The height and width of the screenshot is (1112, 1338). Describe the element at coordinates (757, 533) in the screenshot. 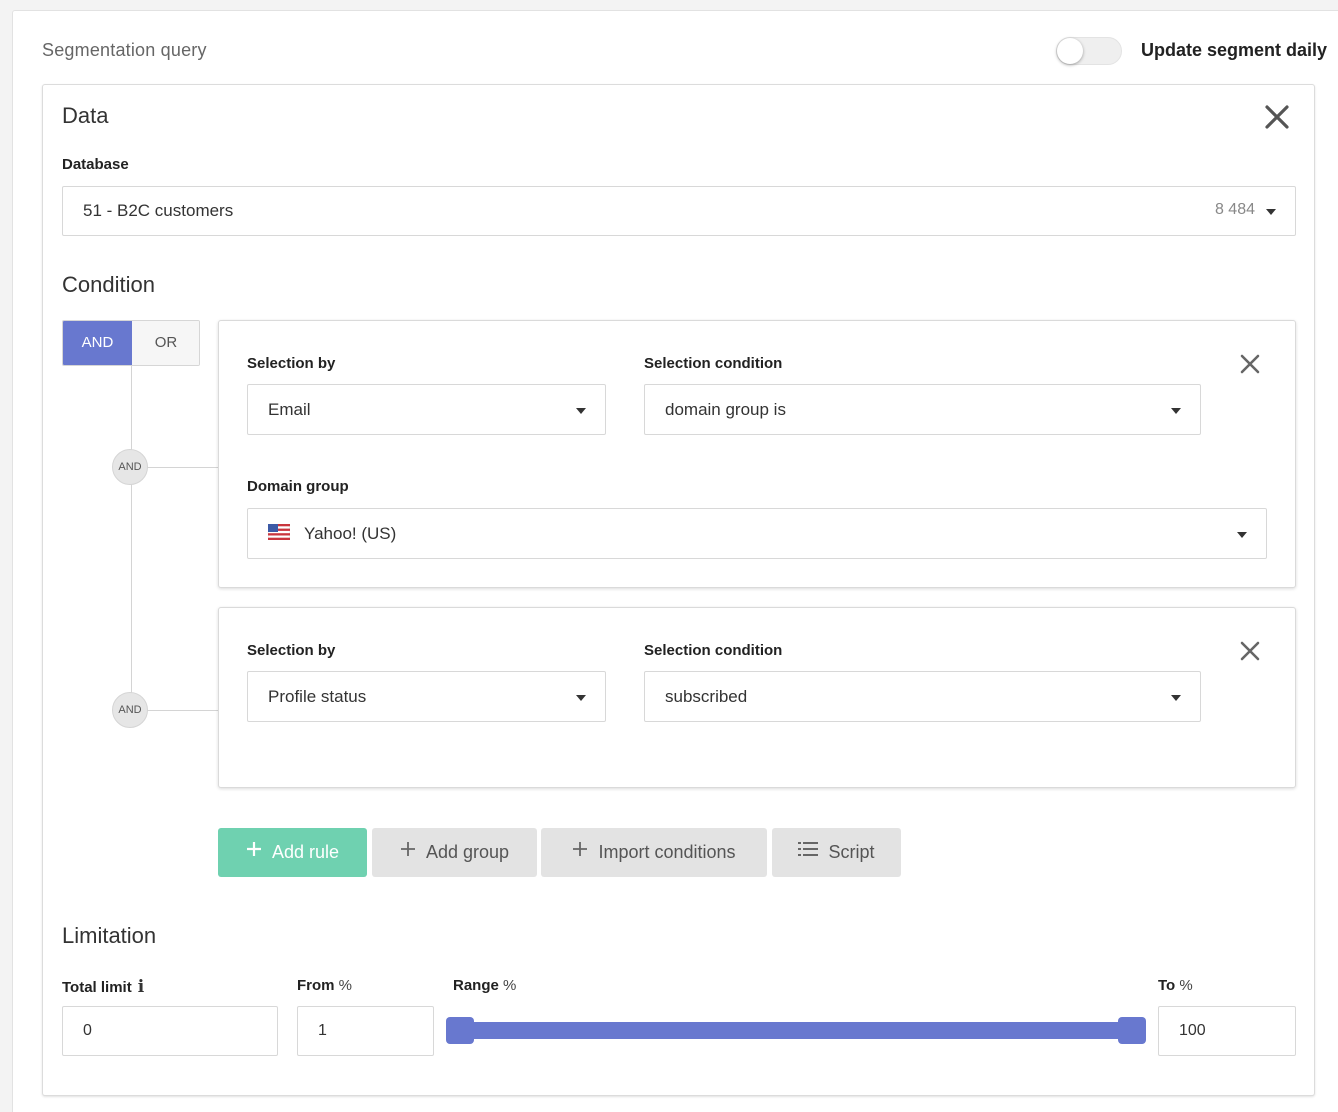

I see `domain-group-select: Yahoo! (US)` at that location.